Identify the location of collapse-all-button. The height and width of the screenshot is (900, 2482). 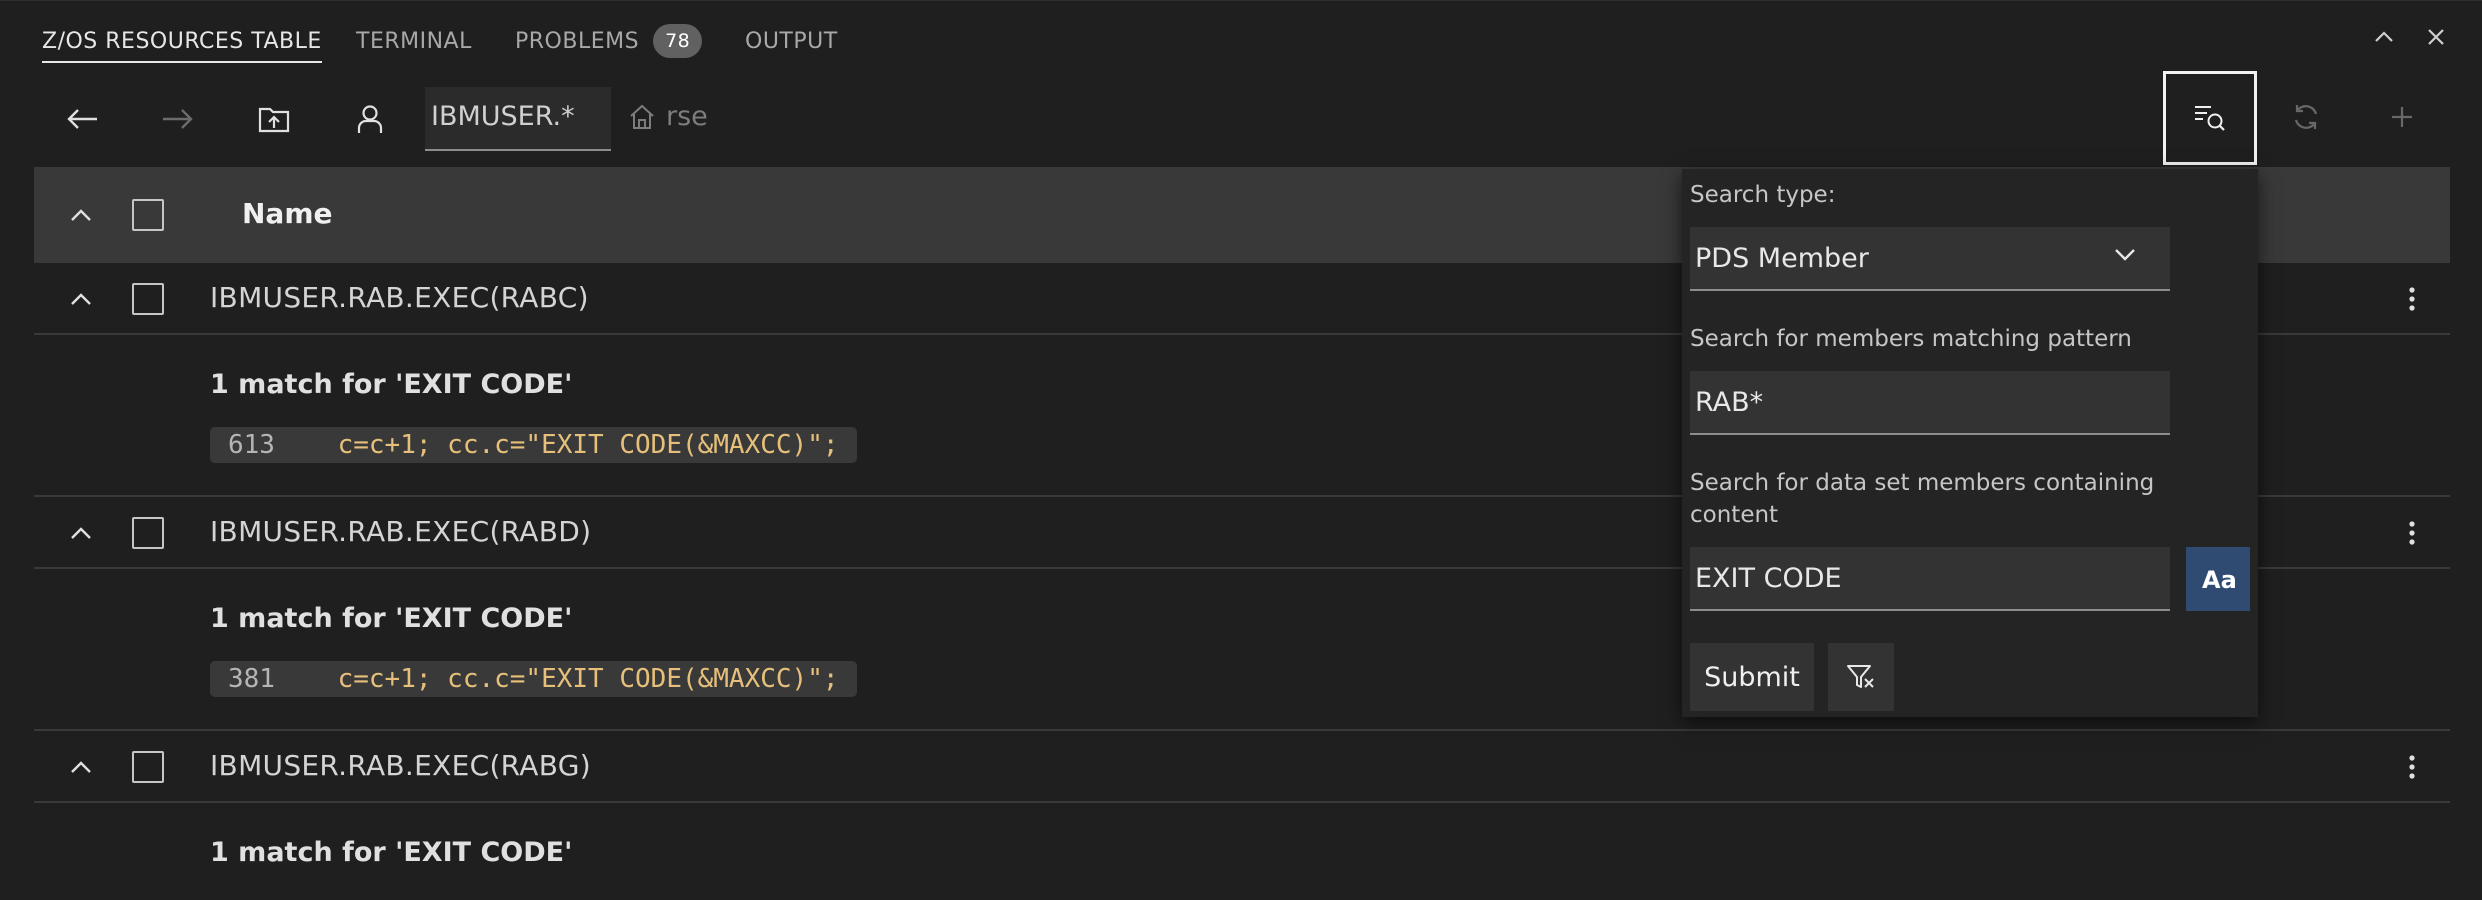
(81, 215).